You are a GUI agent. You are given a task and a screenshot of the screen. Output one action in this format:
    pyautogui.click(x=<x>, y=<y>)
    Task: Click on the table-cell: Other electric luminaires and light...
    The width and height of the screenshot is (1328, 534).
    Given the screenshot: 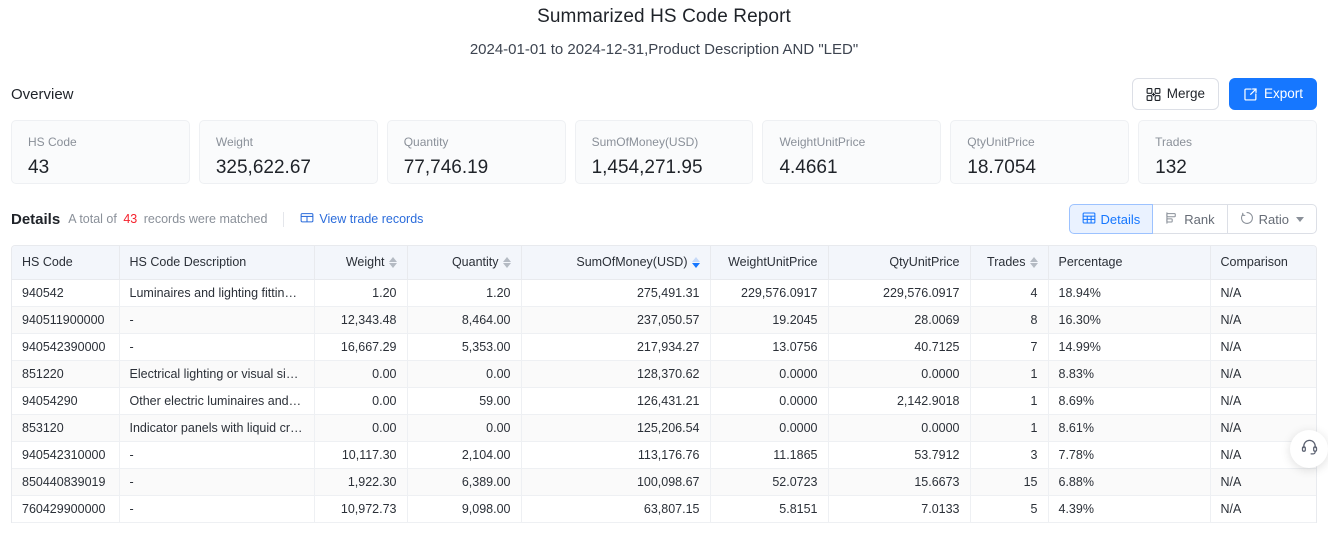 What is the action you would take?
    pyautogui.click(x=217, y=401)
    